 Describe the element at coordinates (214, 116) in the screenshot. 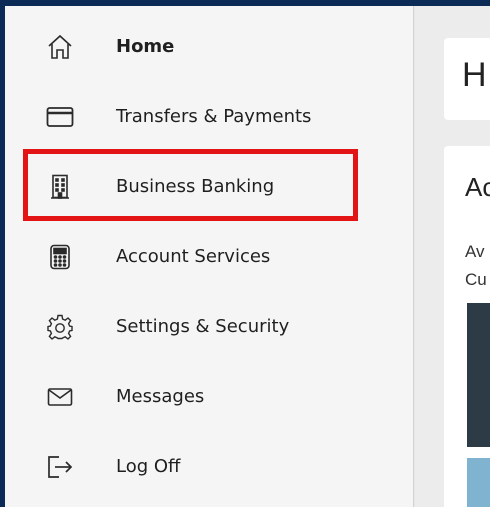

I see `sidebar-item-label: Transfers & Payments` at that location.